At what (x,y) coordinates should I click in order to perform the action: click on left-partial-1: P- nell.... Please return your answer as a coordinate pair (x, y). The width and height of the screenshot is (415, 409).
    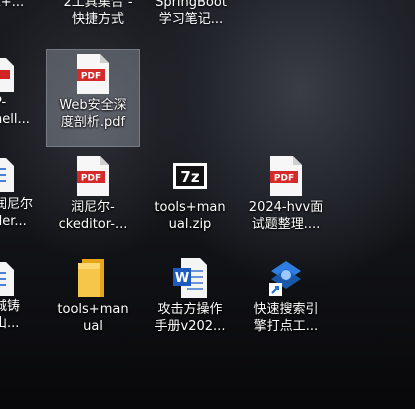
    Looking at the image, I should click on (17, 111).